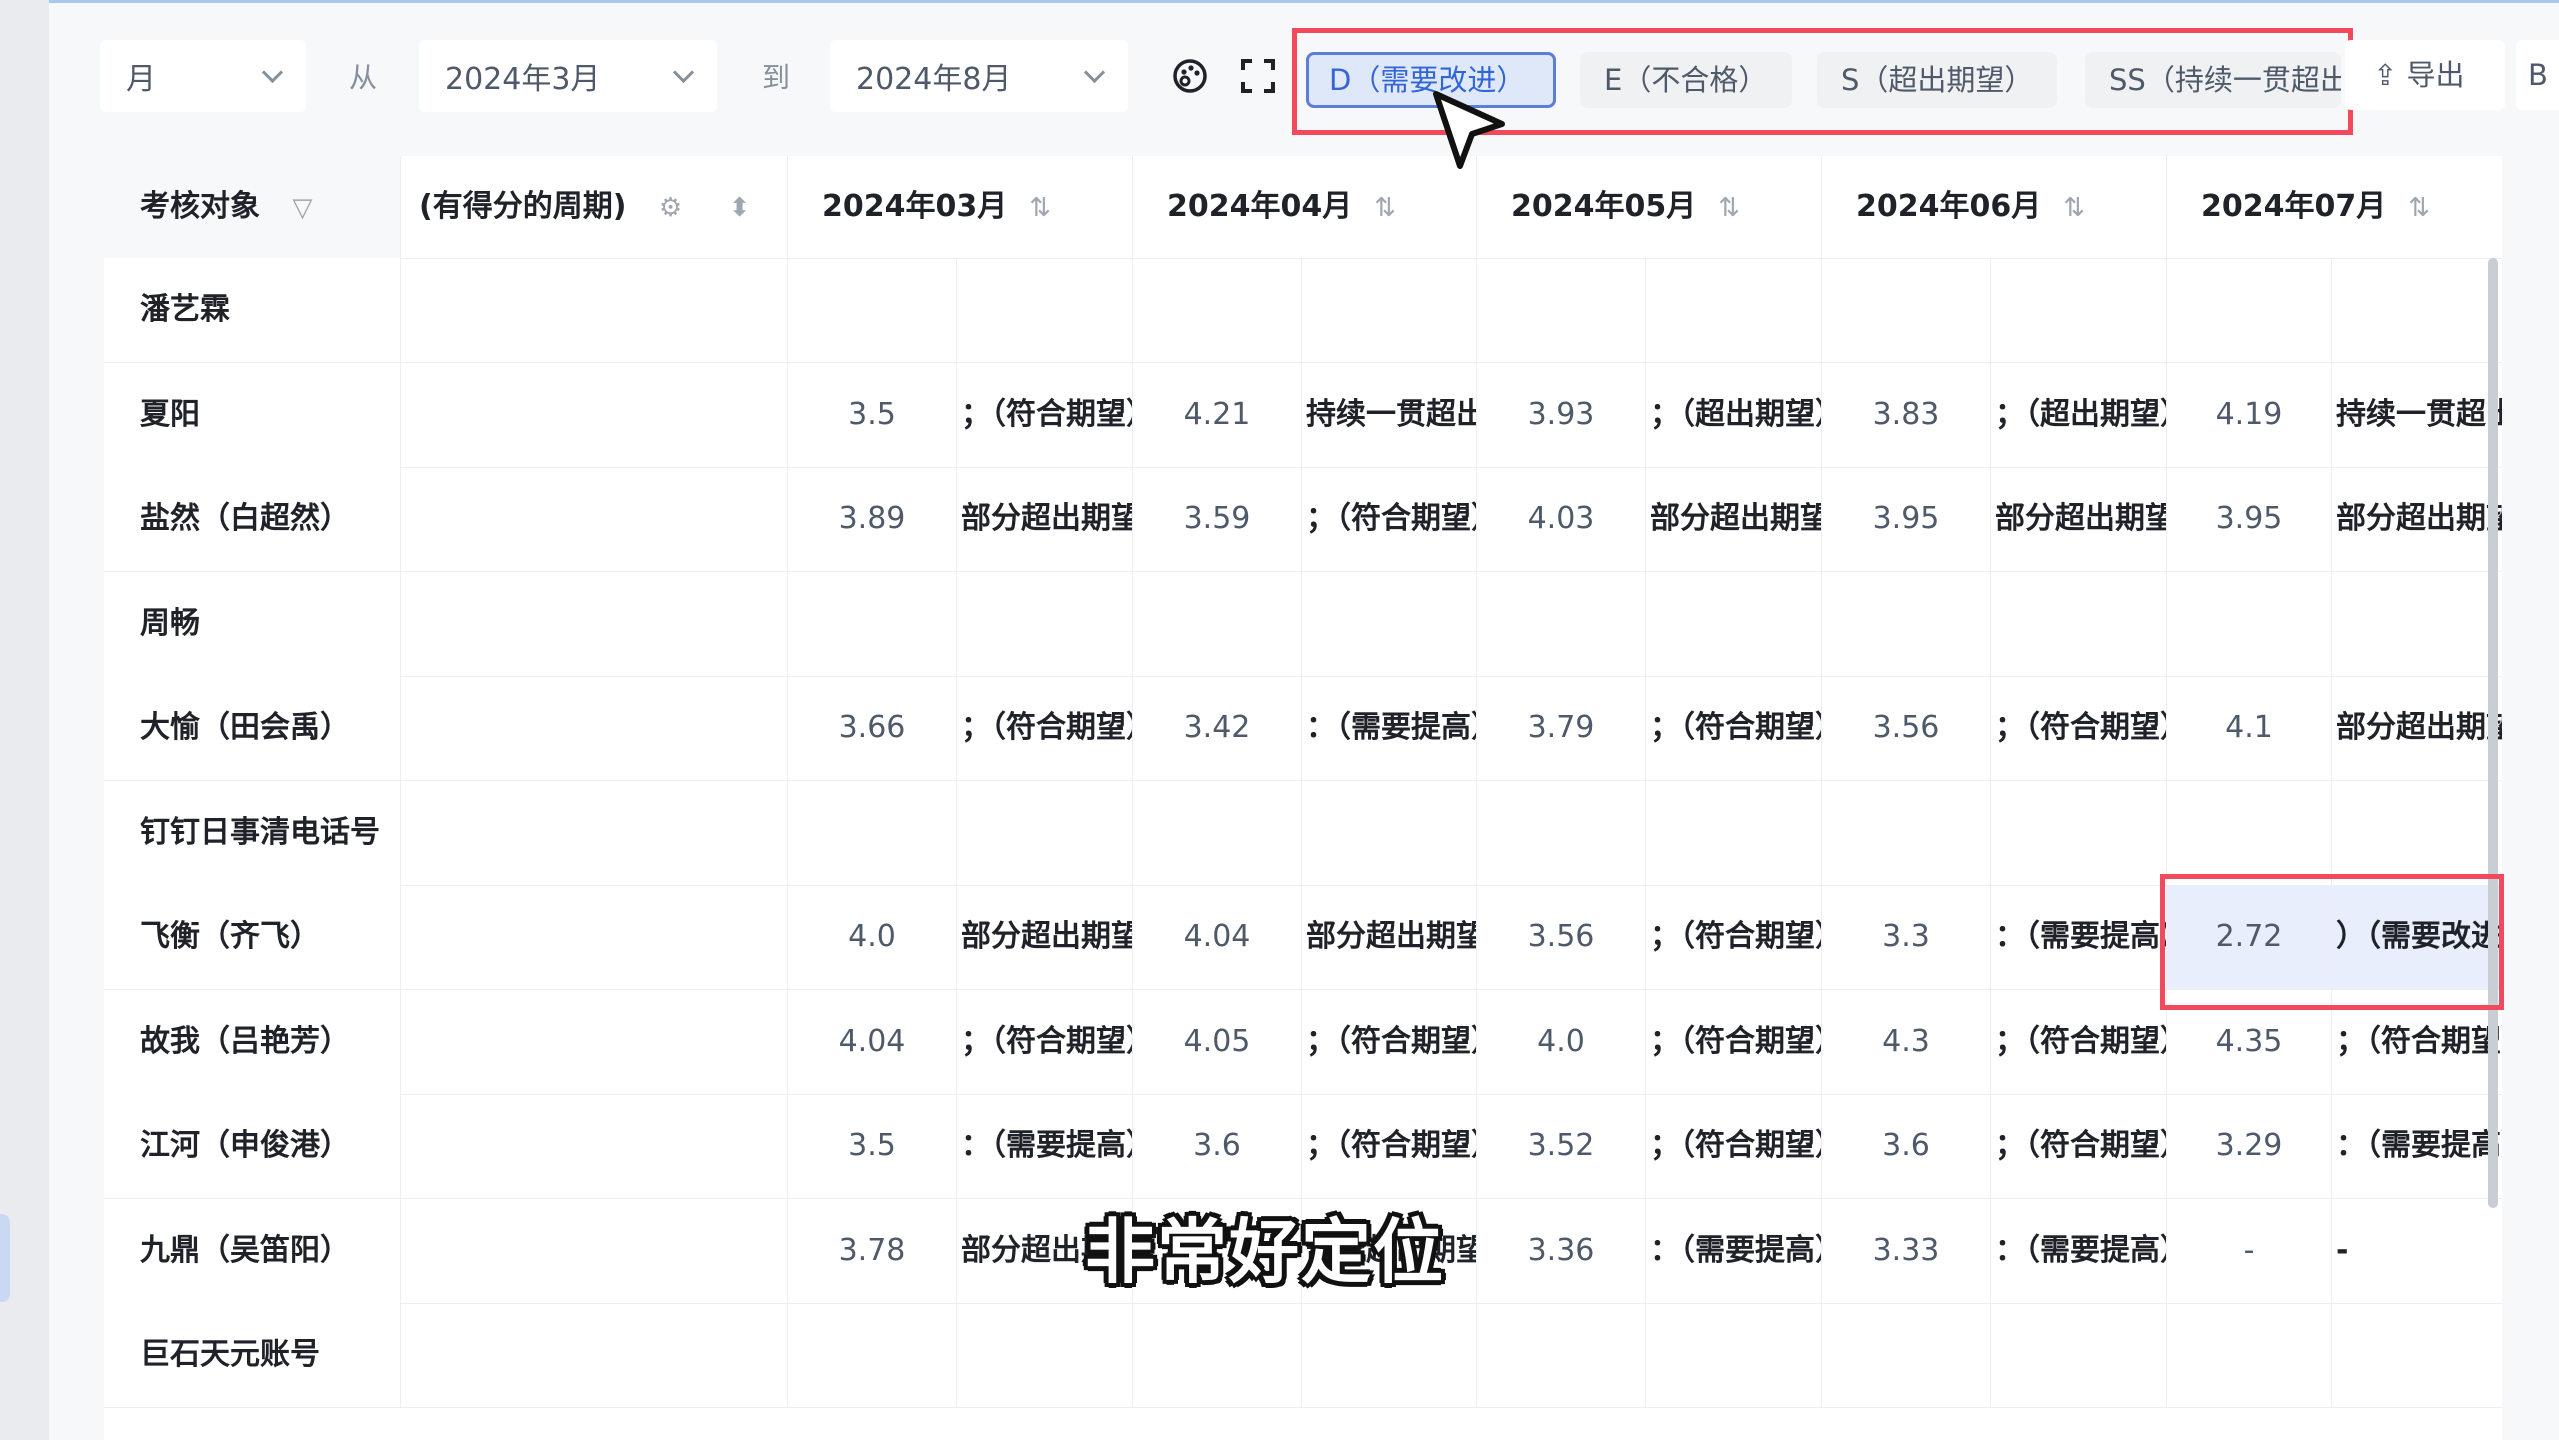 This screenshot has height=1440, width=2559. What do you see at coordinates (5, 1258) in the screenshot?
I see `left-sidebar-tab` at bounding box center [5, 1258].